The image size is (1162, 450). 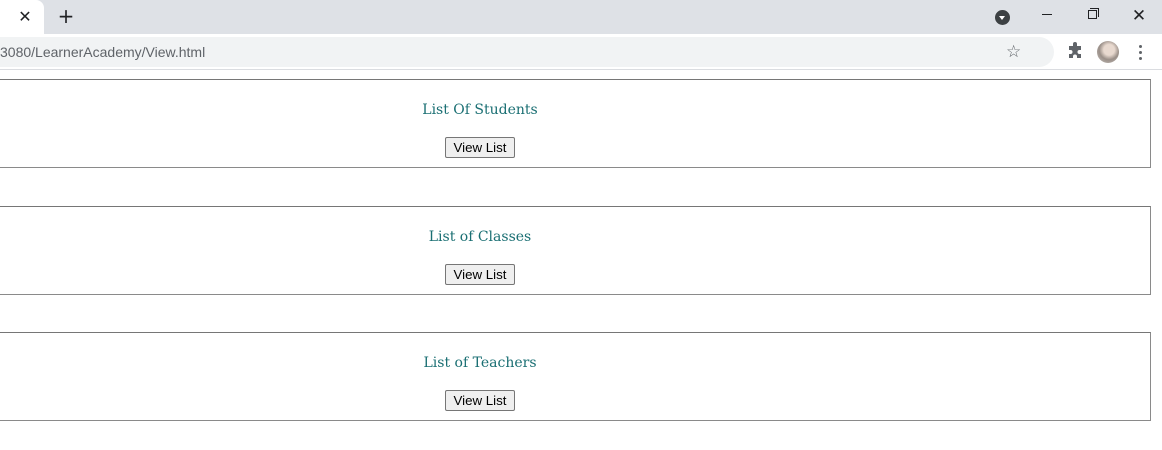 What do you see at coordinates (1013, 52) in the screenshot?
I see `bookmark-star-icon: ☆` at bounding box center [1013, 52].